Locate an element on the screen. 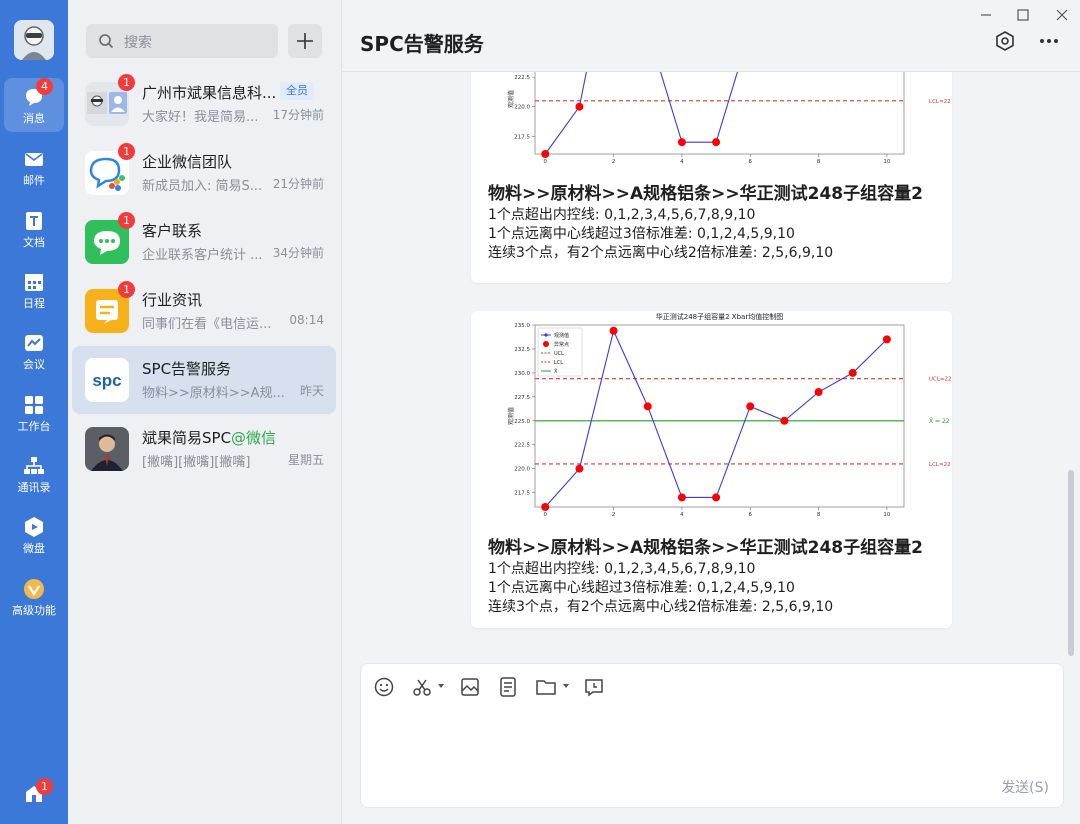  document-icon is located at coordinates (508, 687).